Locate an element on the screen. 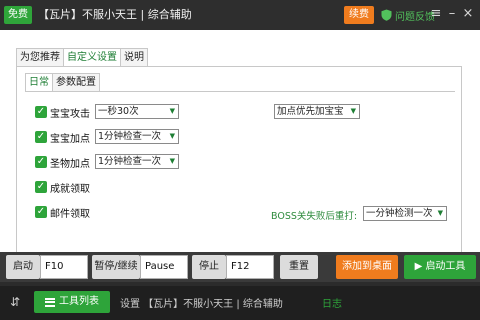 The height and width of the screenshot is (320, 480). option-pet-attack: ✓ 宝宝攻击 is located at coordinates (62, 112).